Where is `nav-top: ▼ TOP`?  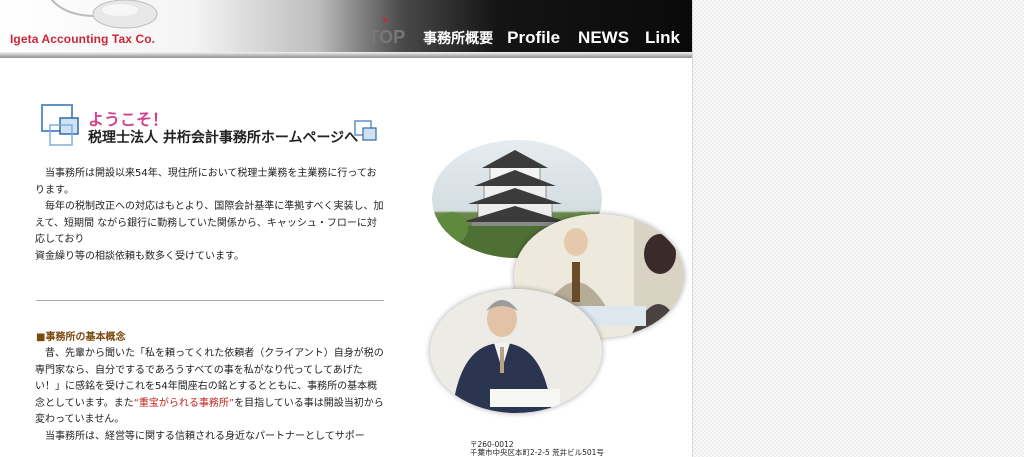
nav-top: ▼ TOP is located at coordinates (387, 32).